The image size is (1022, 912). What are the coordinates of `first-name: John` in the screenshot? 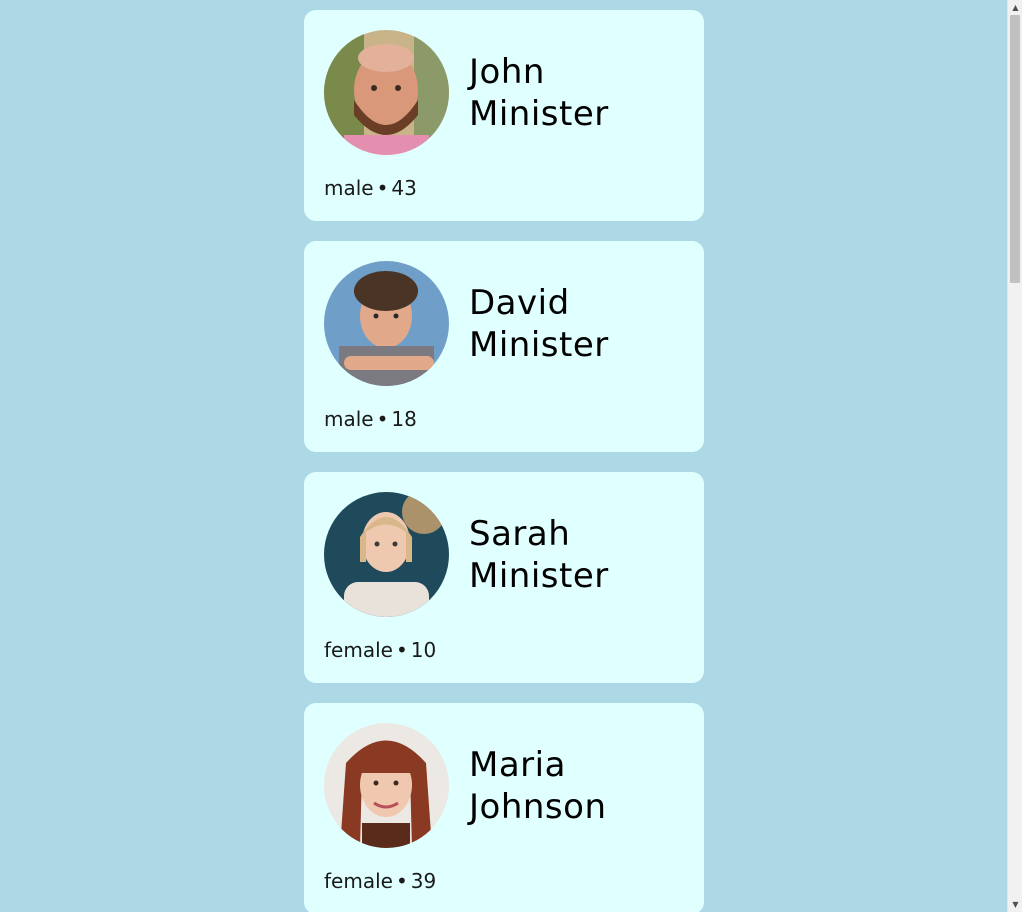 It's located at (507, 71).